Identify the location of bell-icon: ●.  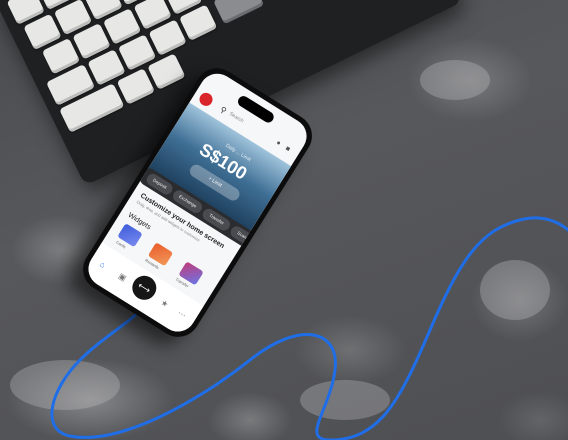
(278, 143).